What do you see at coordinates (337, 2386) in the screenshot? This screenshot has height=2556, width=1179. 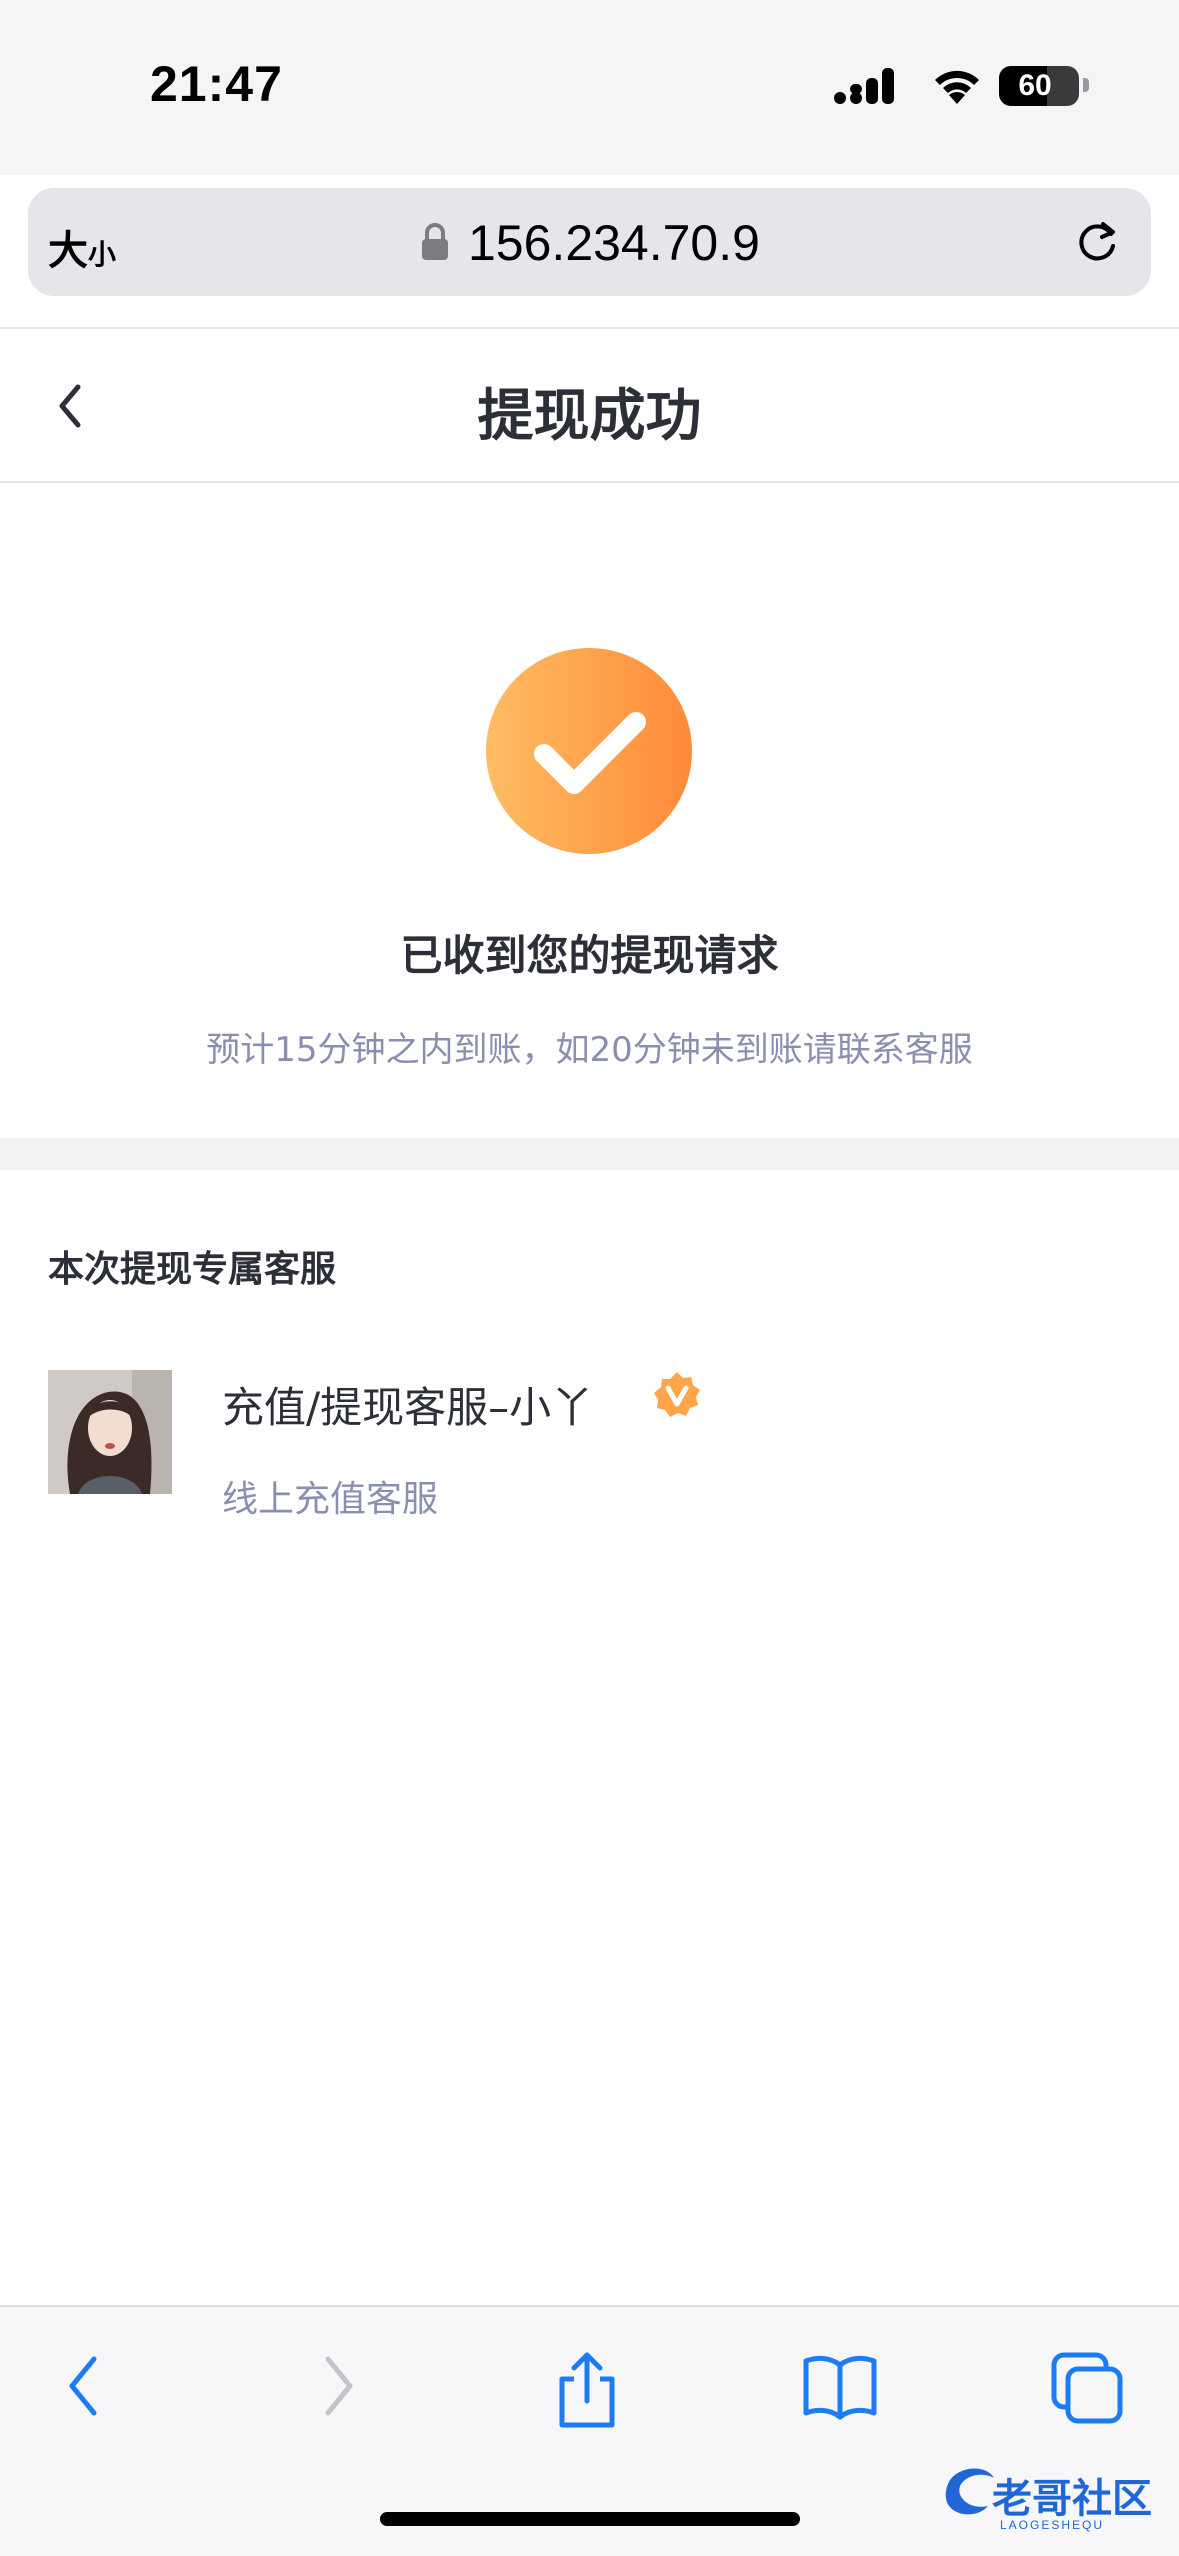 I see `forward-arrow-icon` at bounding box center [337, 2386].